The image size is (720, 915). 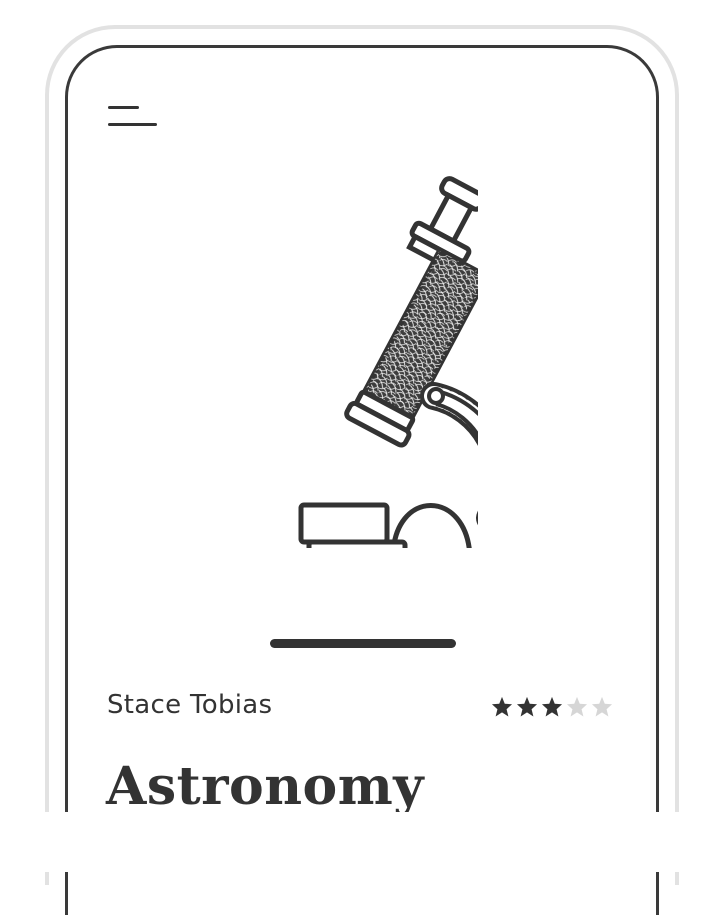 What do you see at coordinates (134, 119) in the screenshot?
I see `hamburger-menu-icon` at bounding box center [134, 119].